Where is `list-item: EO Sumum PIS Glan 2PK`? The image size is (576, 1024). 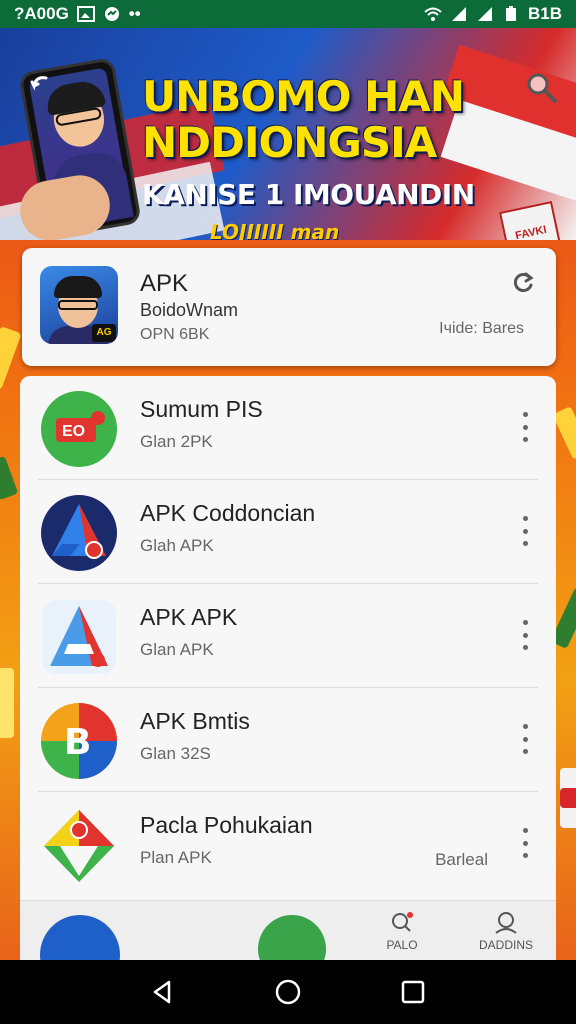
list-item: EO Sumum PIS Glan 2PK is located at coordinates (288, 428).